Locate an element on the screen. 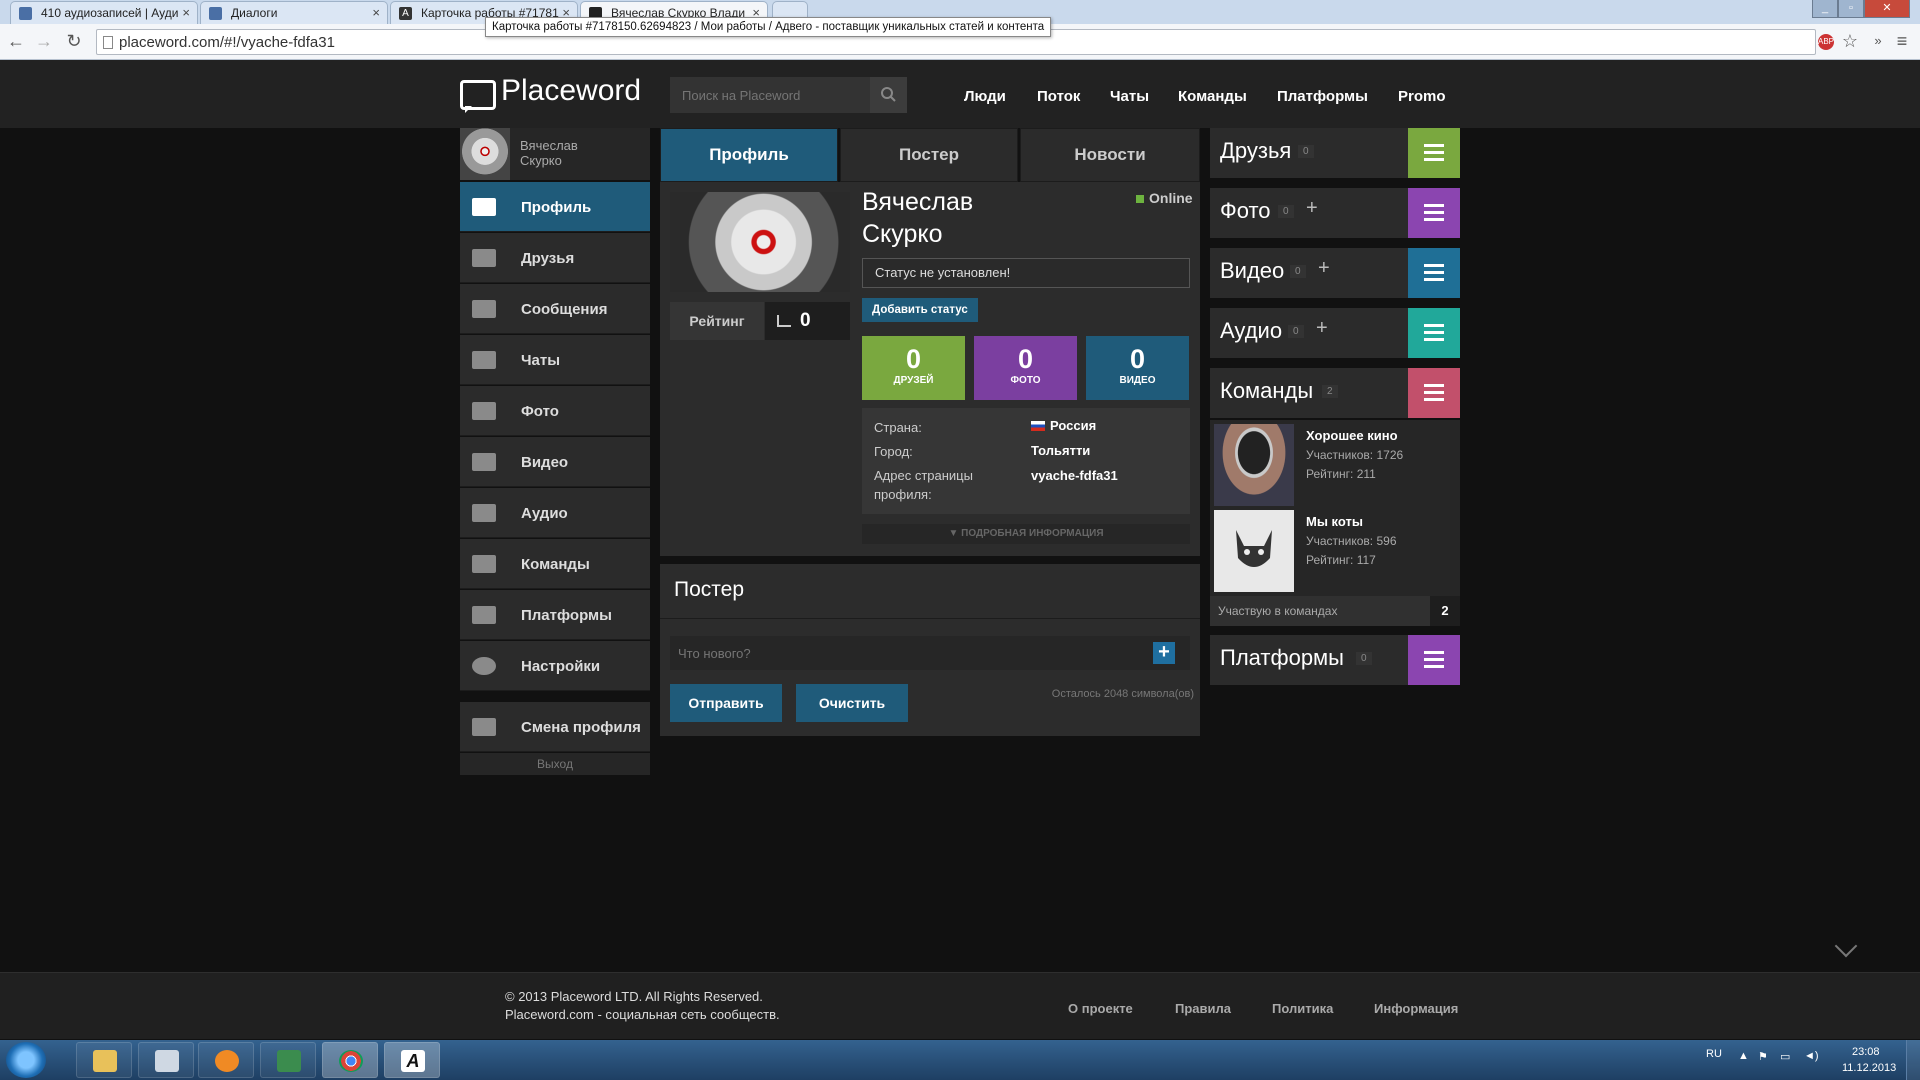 The height and width of the screenshot is (1080, 1920). start-button is located at coordinates (26, 1060).